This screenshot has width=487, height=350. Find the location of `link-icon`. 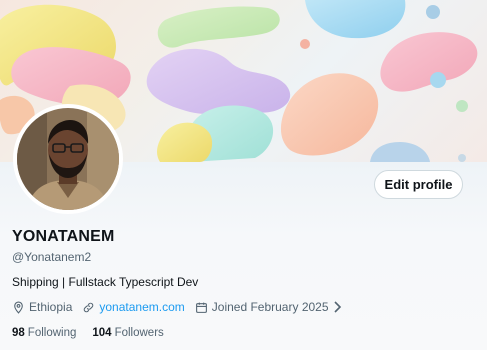

link-icon is located at coordinates (89, 307).